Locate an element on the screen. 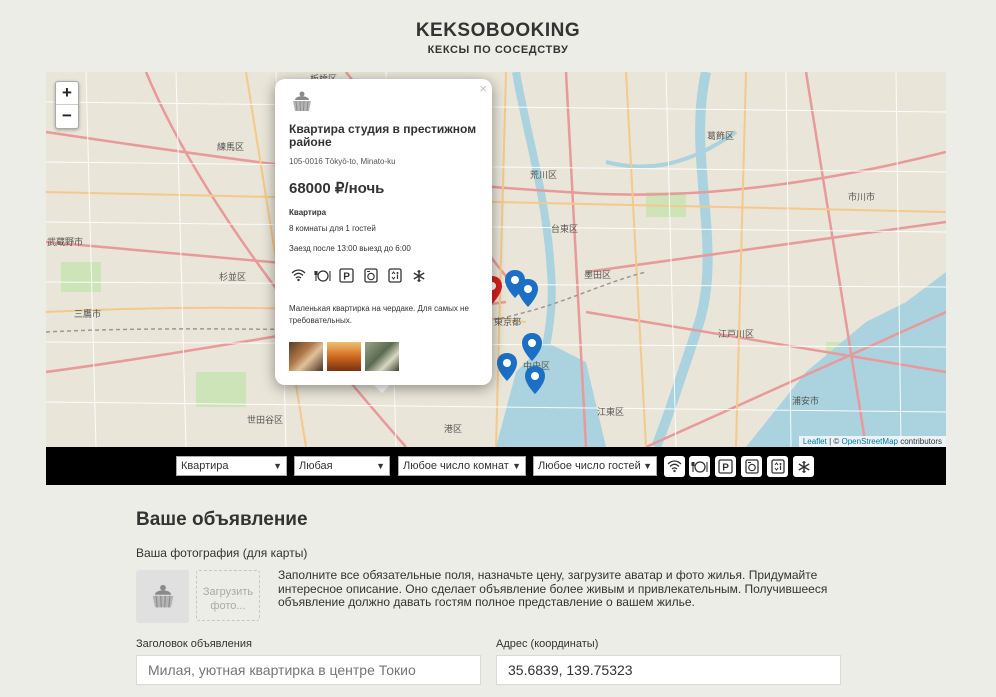 This screenshot has height=697, width=996. housing-type-select: Квартира ▼ is located at coordinates (231, 466).